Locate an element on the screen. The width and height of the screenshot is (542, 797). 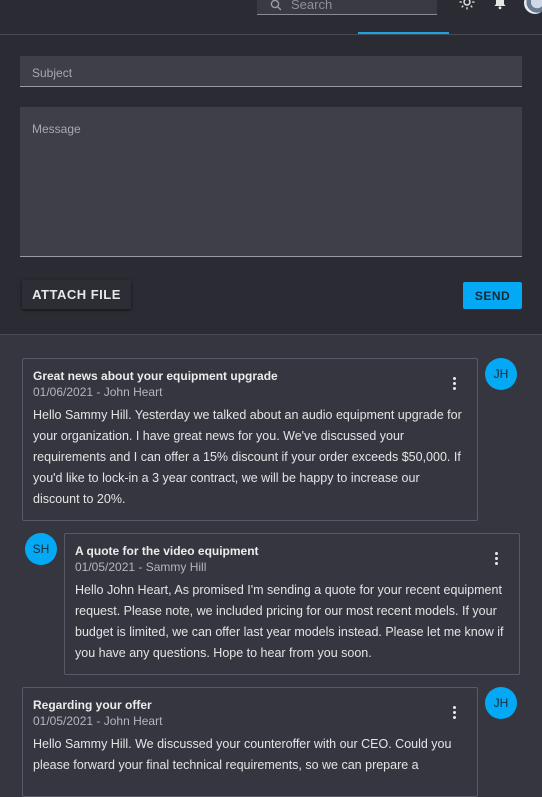
search-box: Search is located at coordinates (347, 7).